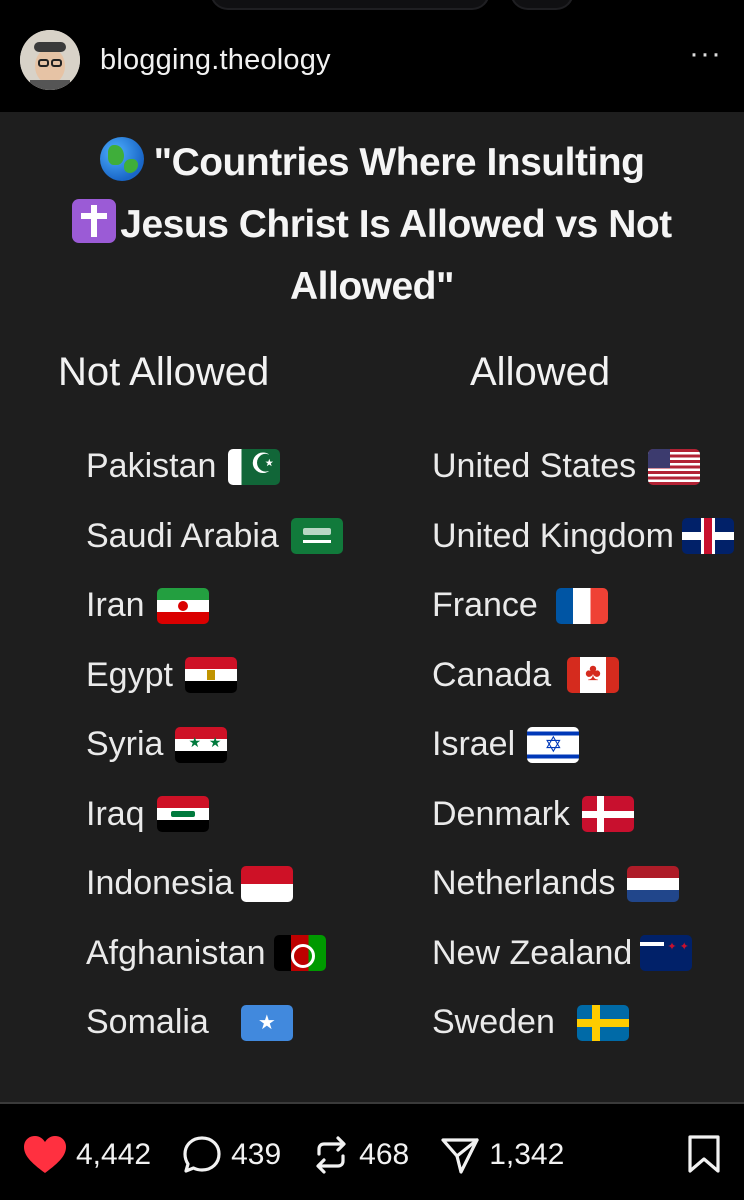  Describe the element at coordinates (553, 744) in the screenshot. I see `flag-israel-icon` at that location.